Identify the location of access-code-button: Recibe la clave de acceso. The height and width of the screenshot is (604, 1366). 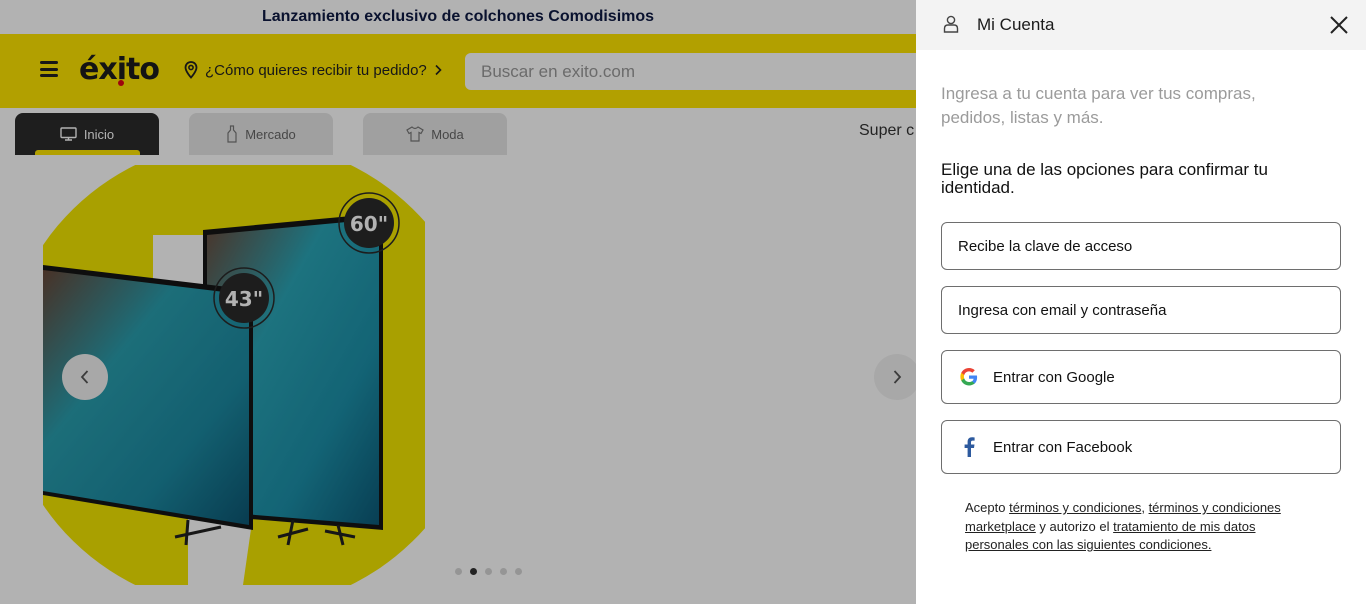
(1141, 246).